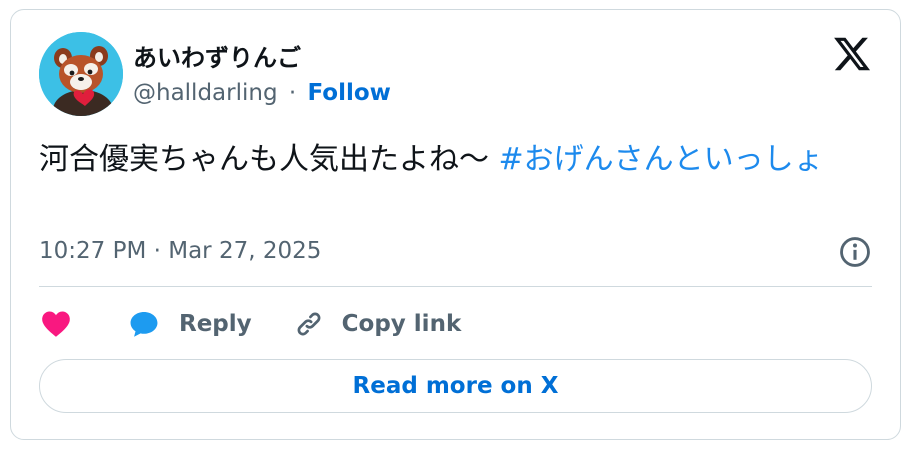 This screenshot has width=909, height=449. I want to click on reply-label: Reply, so click(215, 324).